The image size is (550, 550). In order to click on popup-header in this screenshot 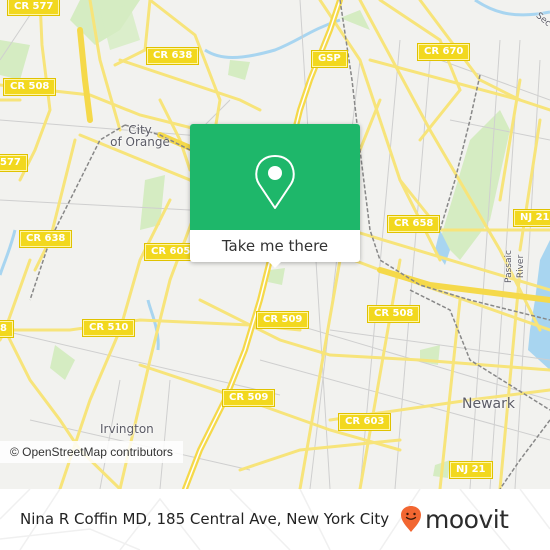, I will do `click(275, 177)`.